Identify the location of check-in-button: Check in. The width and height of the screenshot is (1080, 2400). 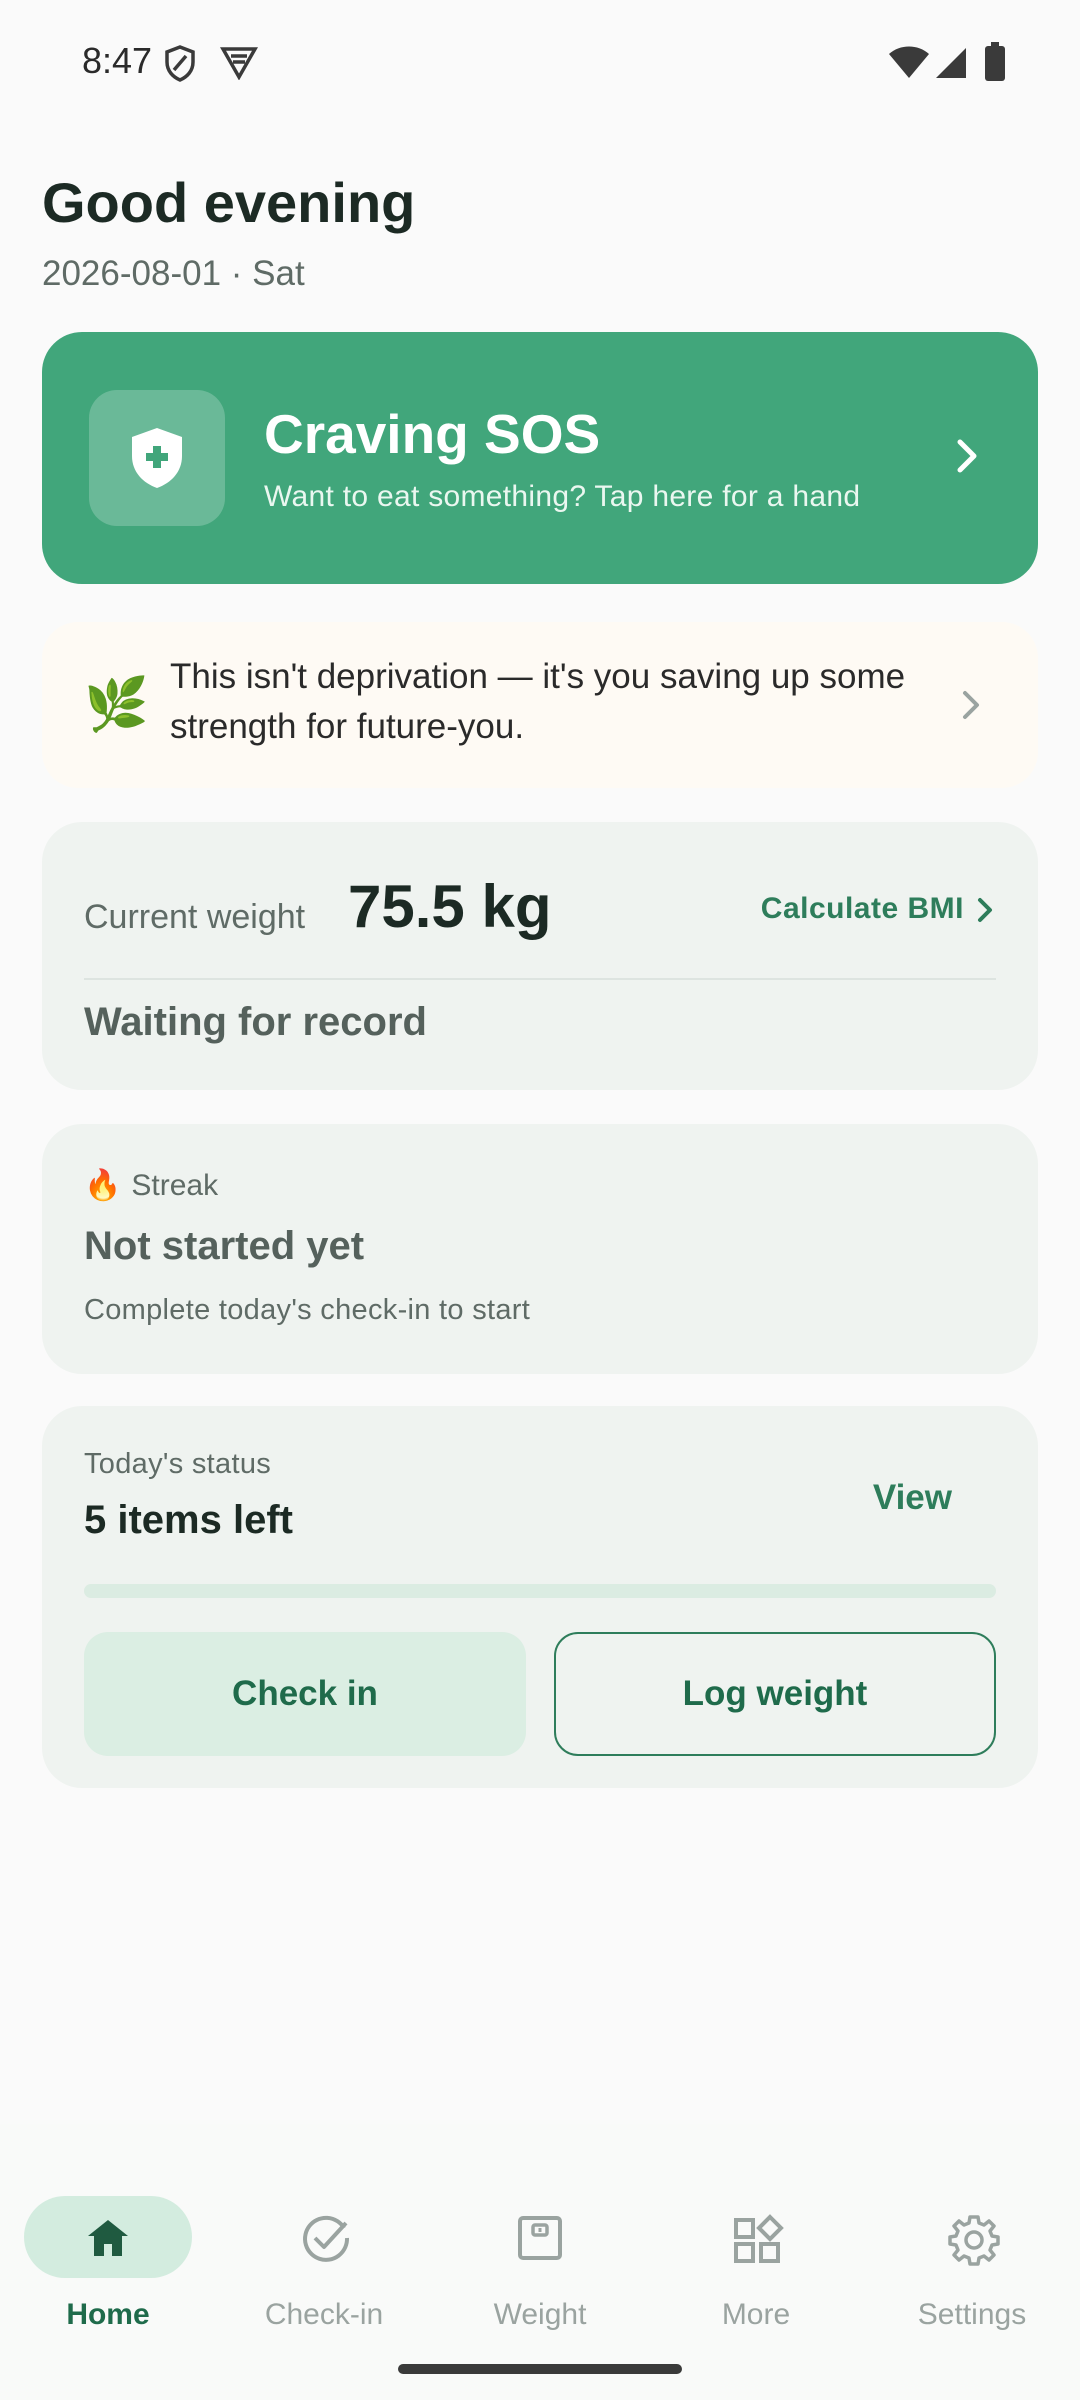
(305, 1694).